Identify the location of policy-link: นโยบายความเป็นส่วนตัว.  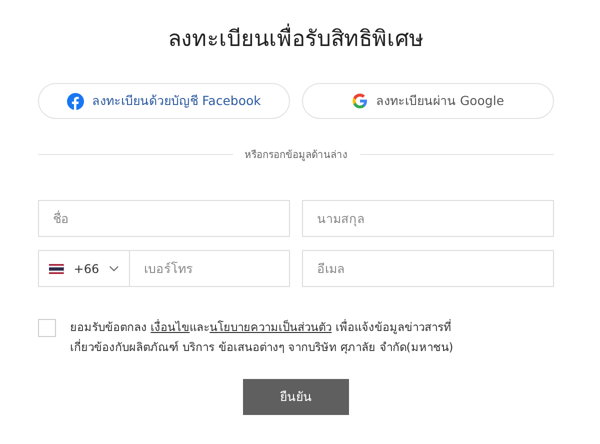
(271, 327).